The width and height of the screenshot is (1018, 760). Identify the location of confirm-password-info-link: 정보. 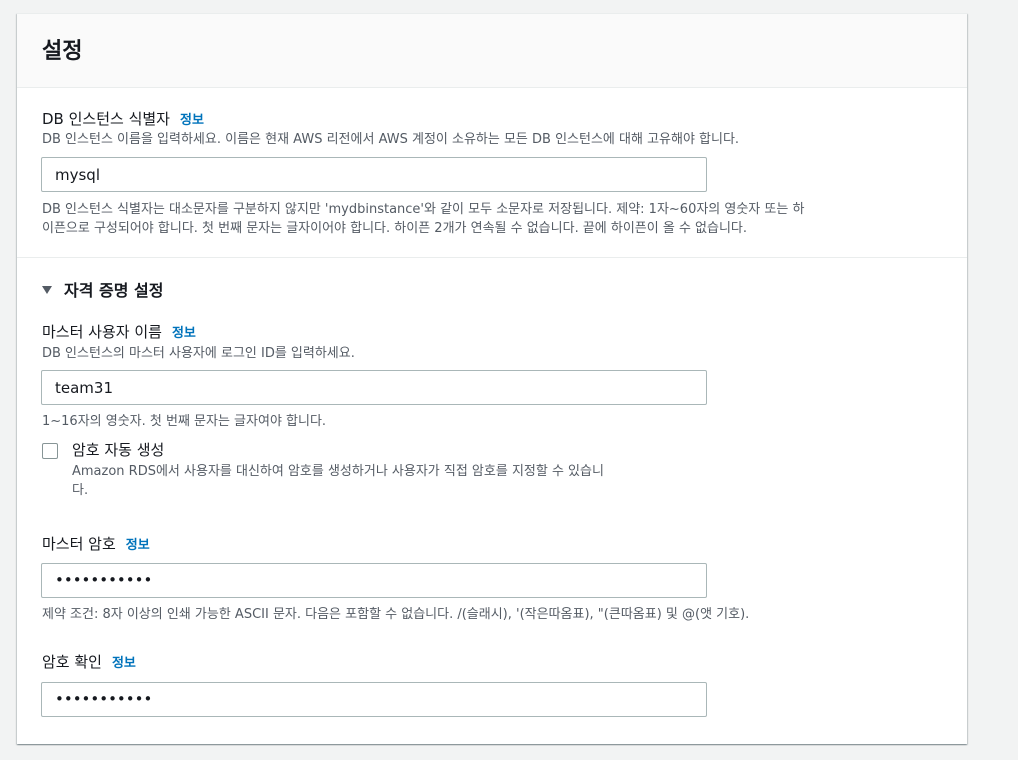
(124, 663).